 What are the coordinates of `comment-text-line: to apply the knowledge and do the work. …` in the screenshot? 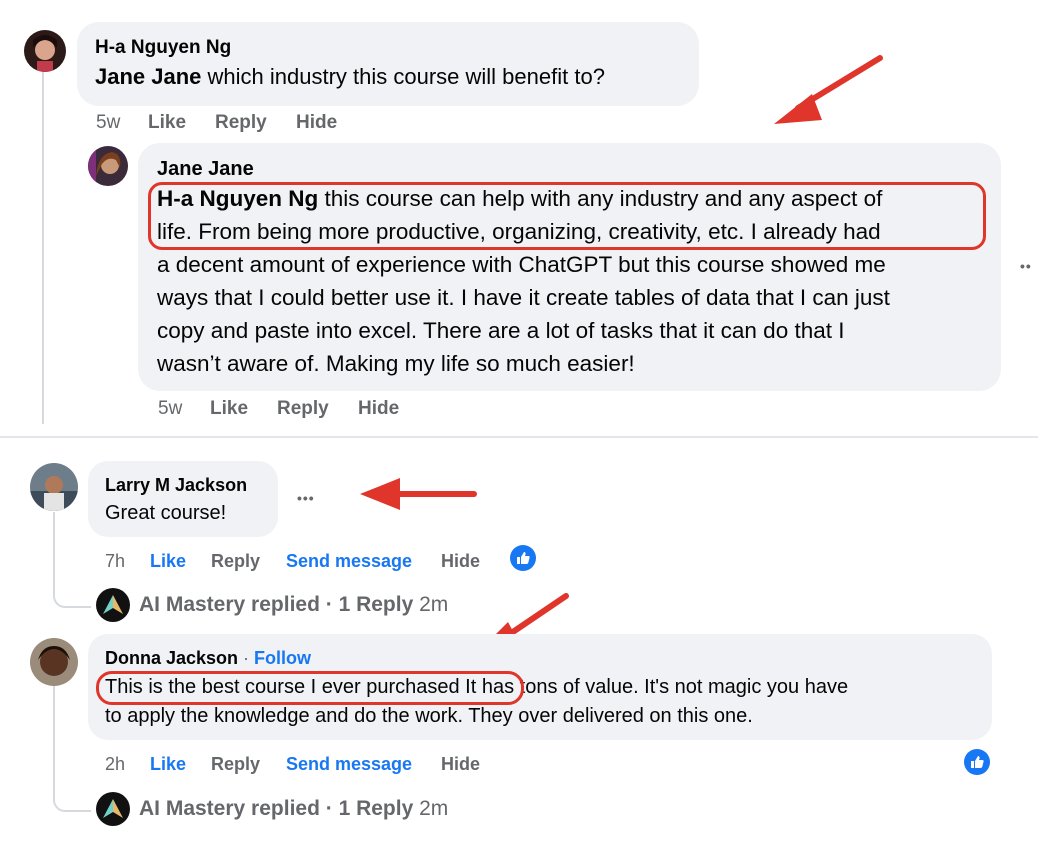 It's located at (429, 716).